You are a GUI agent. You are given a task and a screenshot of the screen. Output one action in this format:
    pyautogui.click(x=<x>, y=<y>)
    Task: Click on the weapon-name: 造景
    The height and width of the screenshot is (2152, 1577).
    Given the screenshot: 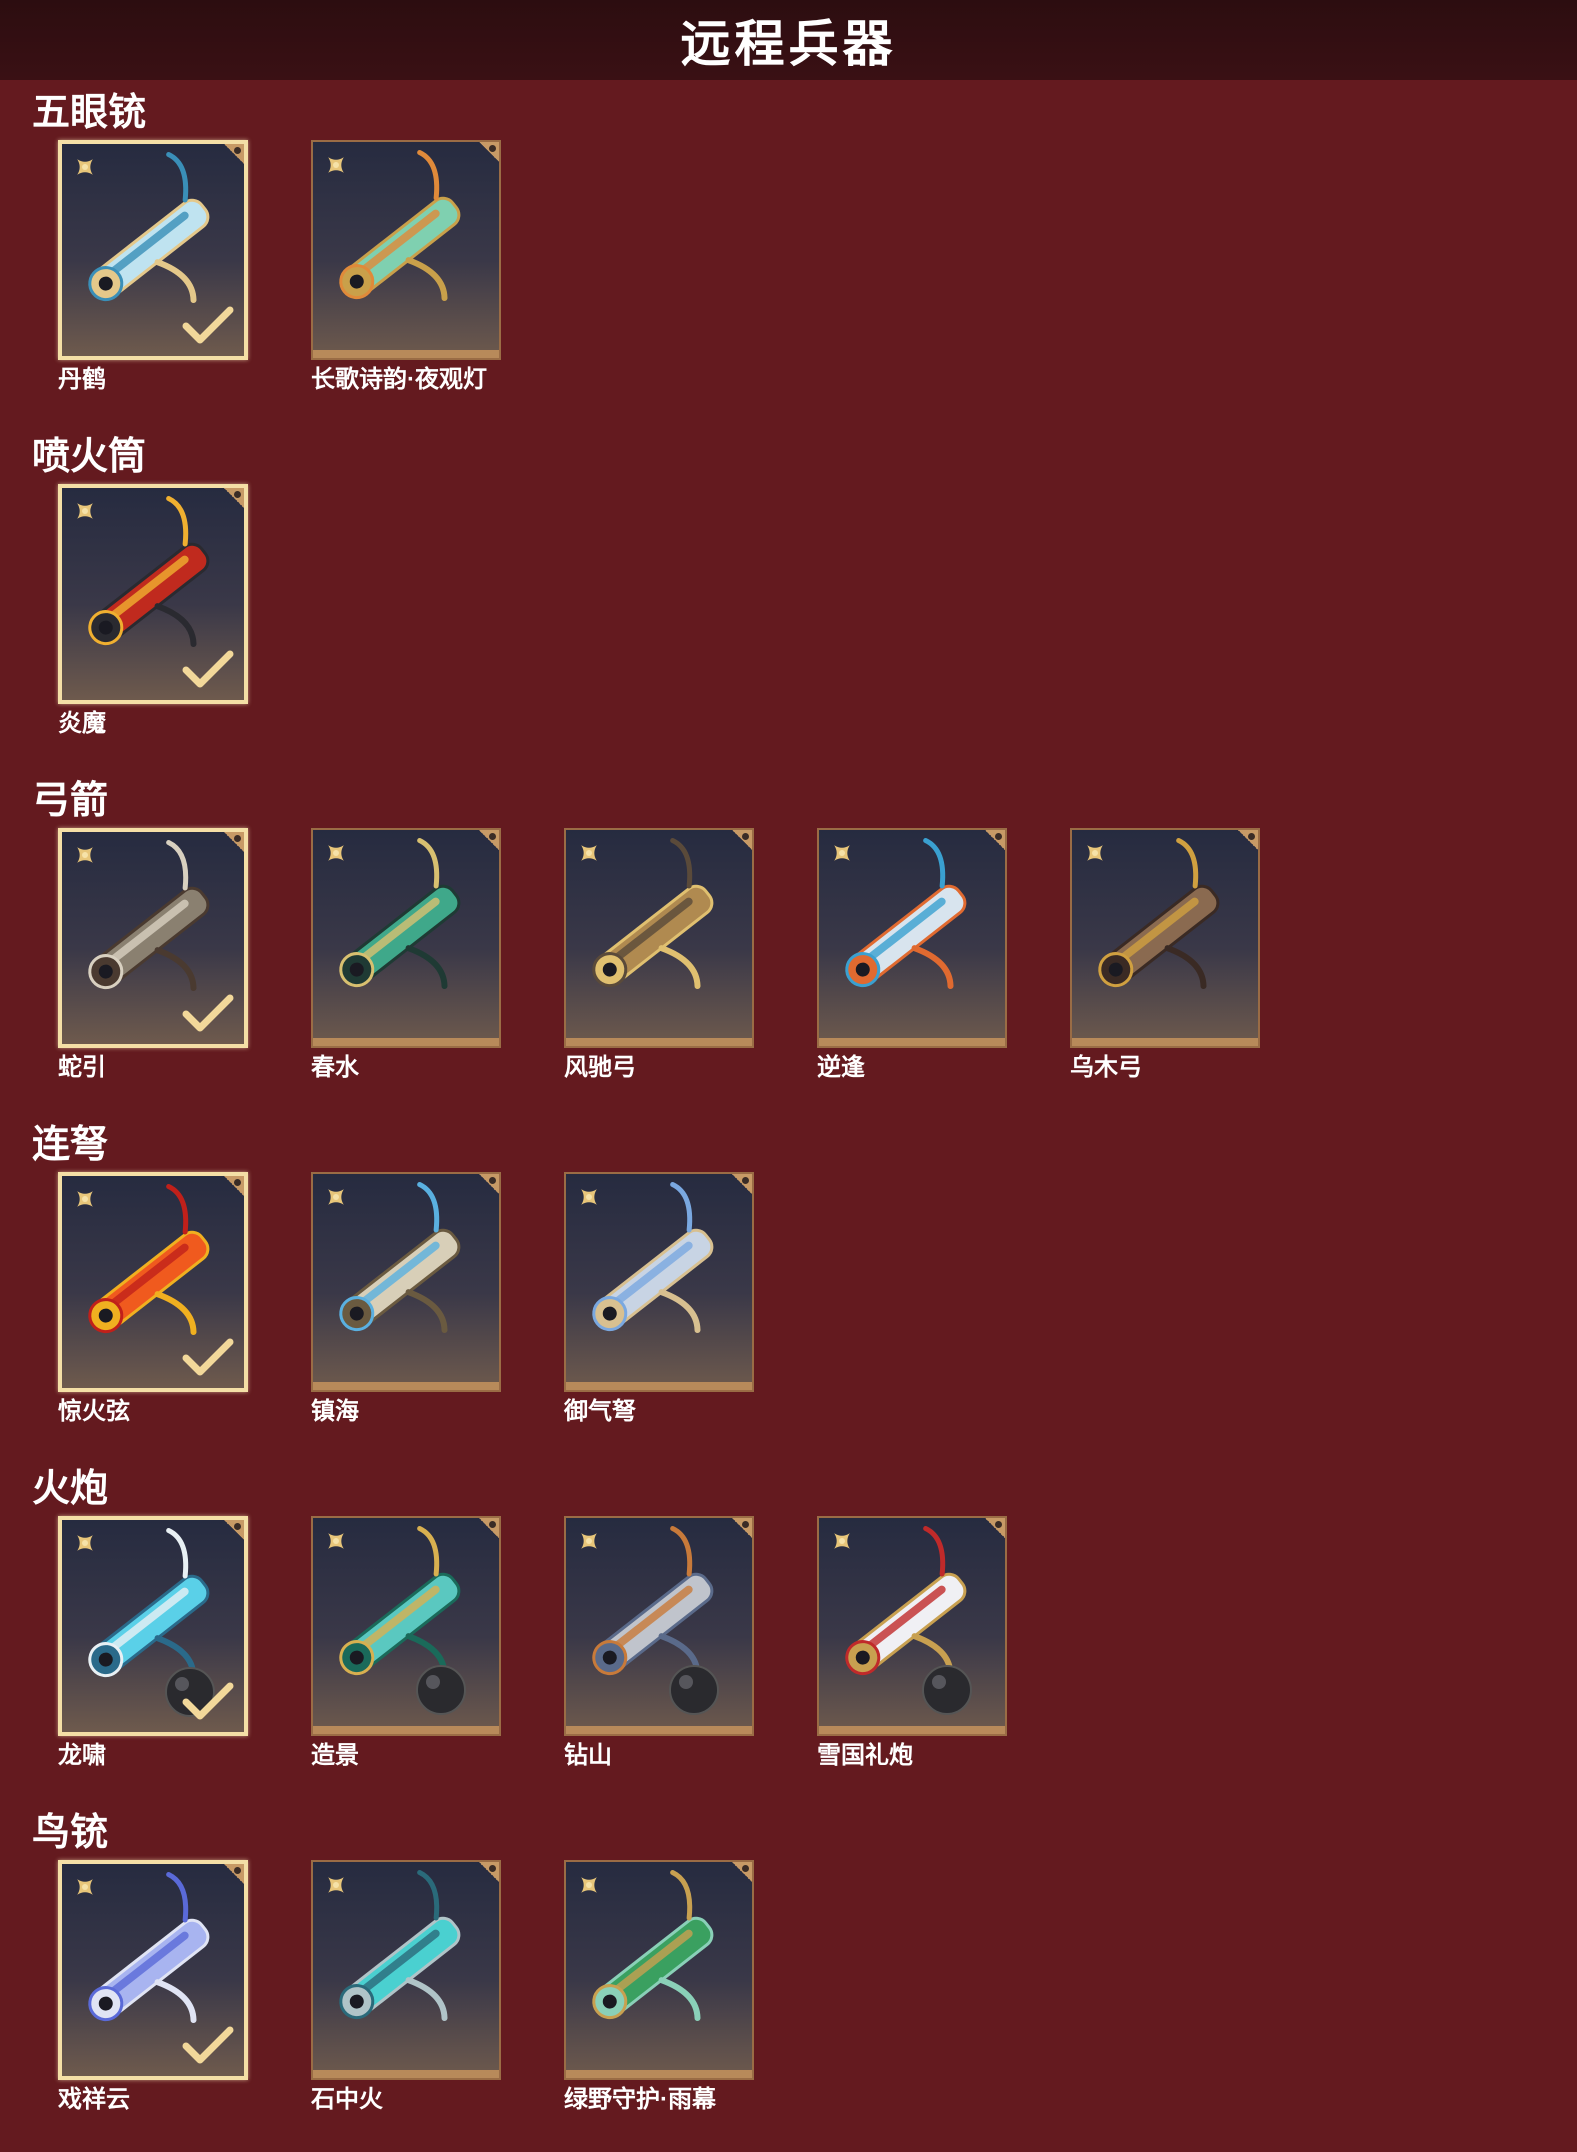 What is the action you would take?
    pyautogui.click(x=335, y=1755)
    